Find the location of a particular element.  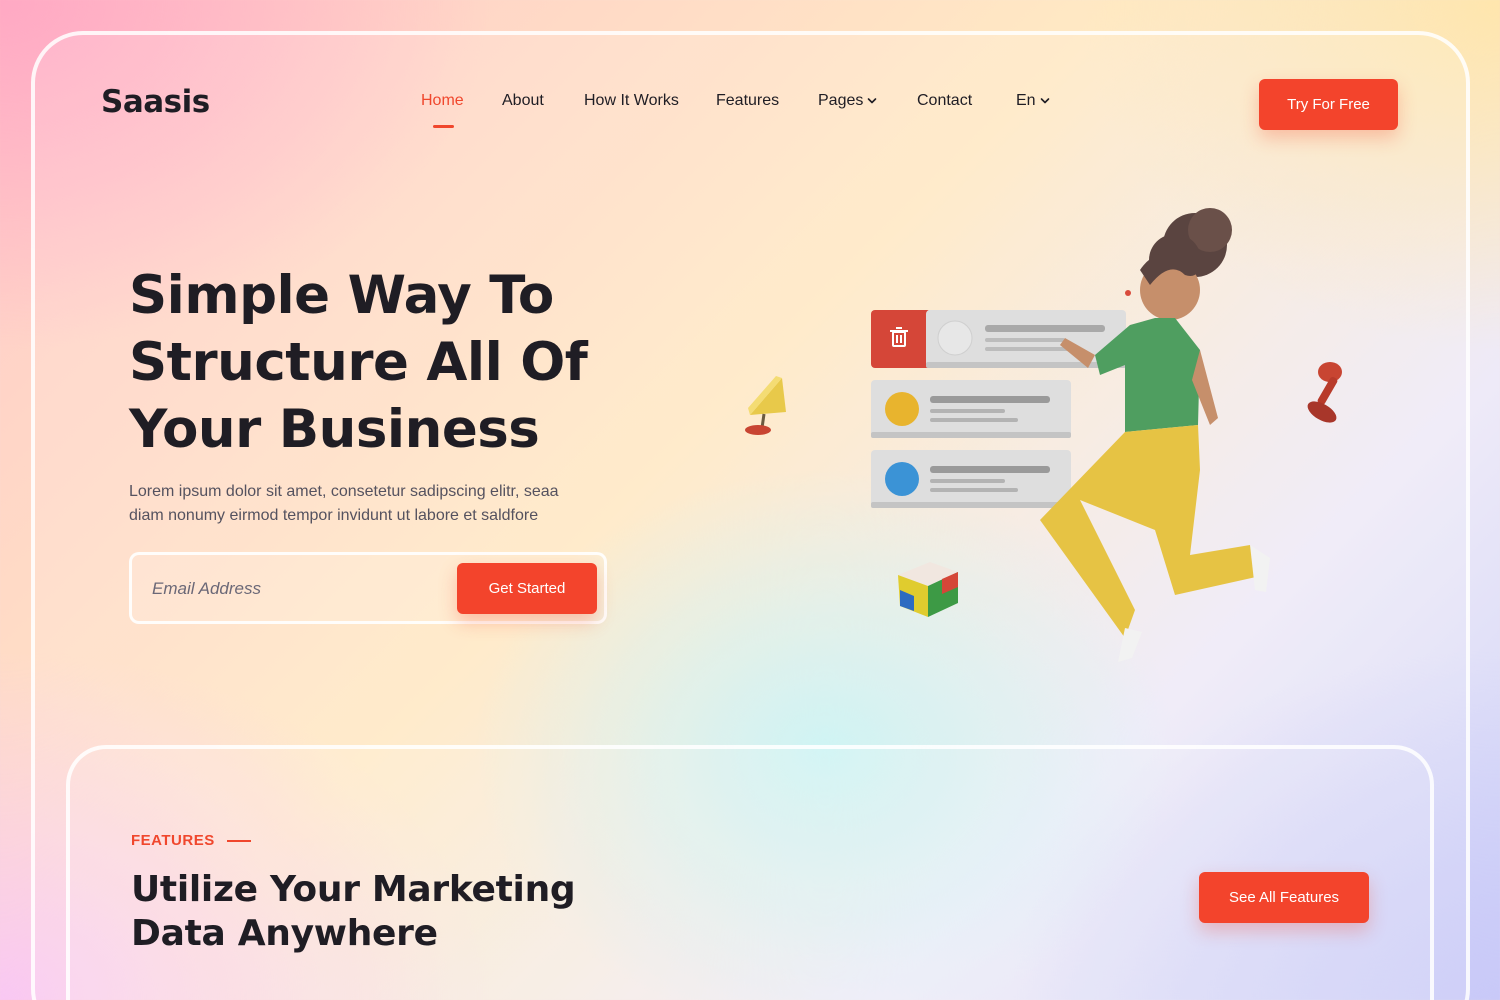

lamp-decoration is located at coordinates (765, 405).